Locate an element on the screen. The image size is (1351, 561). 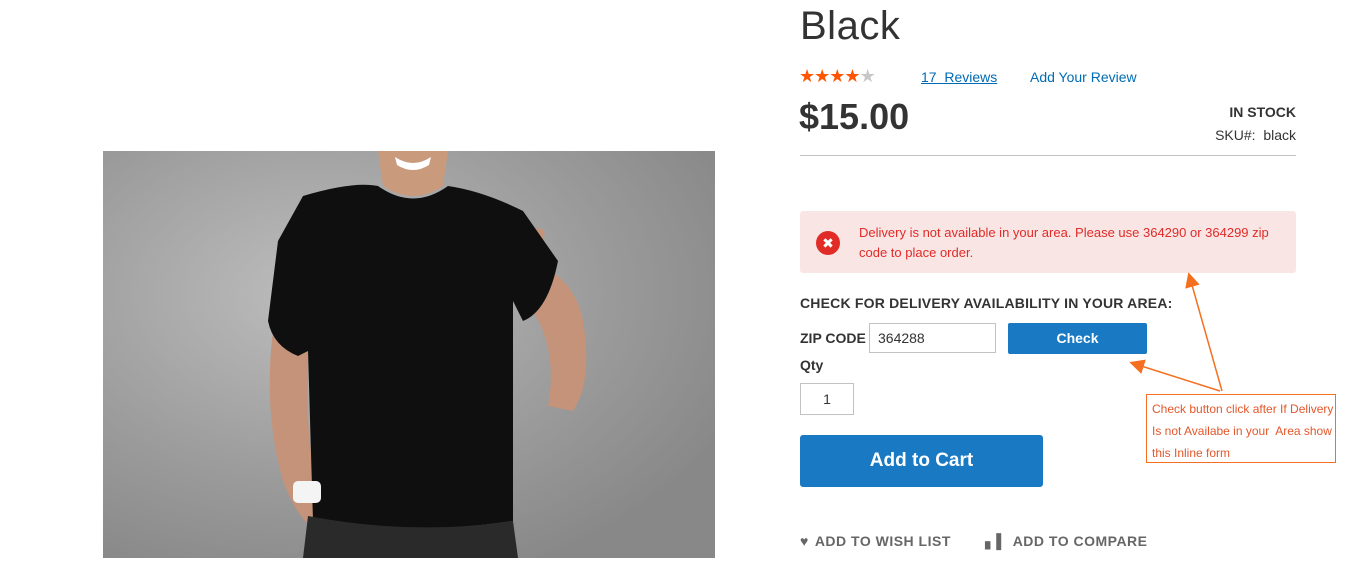
product-title: Black is located at coordinates (850, 26).